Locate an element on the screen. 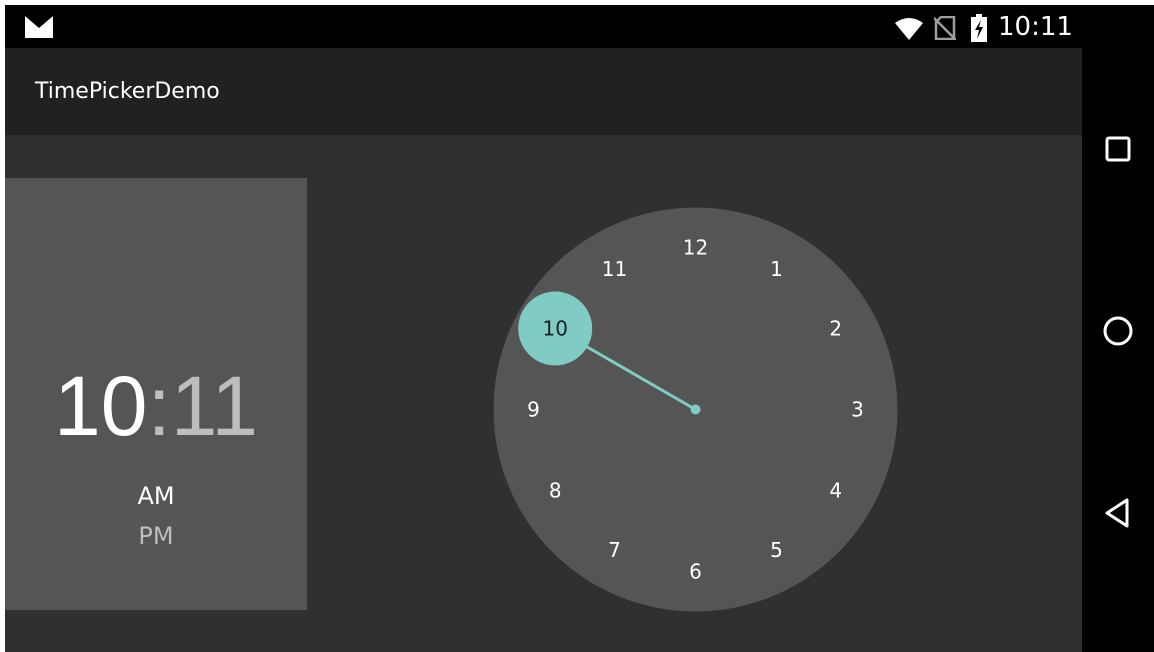 This screenshot has height=652, width=1154. clock-number-3: 3 is located at coordinates (857, 410).